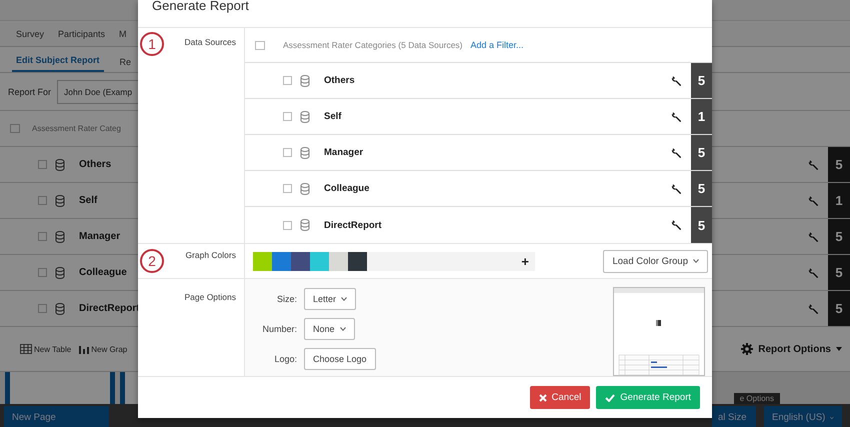  What do you see at coordinates (373, 45) in the screenshot?
I see `data-sources-header: Assessment Rater Categories (5 Data Sources)` at bounding box center [373, 45].